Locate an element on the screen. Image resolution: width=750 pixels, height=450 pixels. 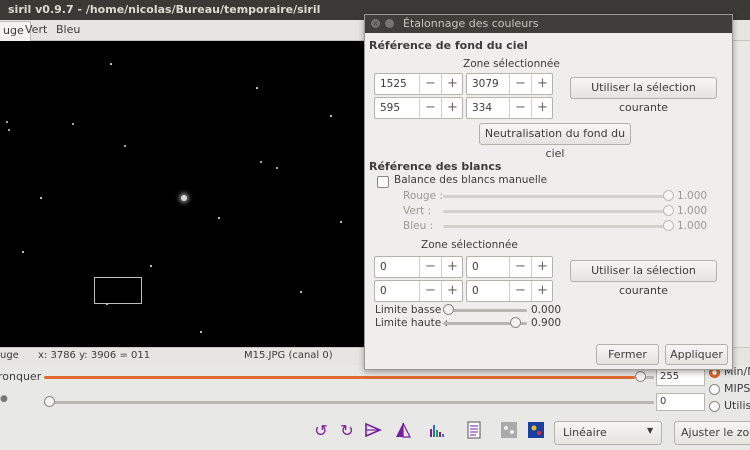
red-channel-label: Rouge : is located at coordinates (423, 196).